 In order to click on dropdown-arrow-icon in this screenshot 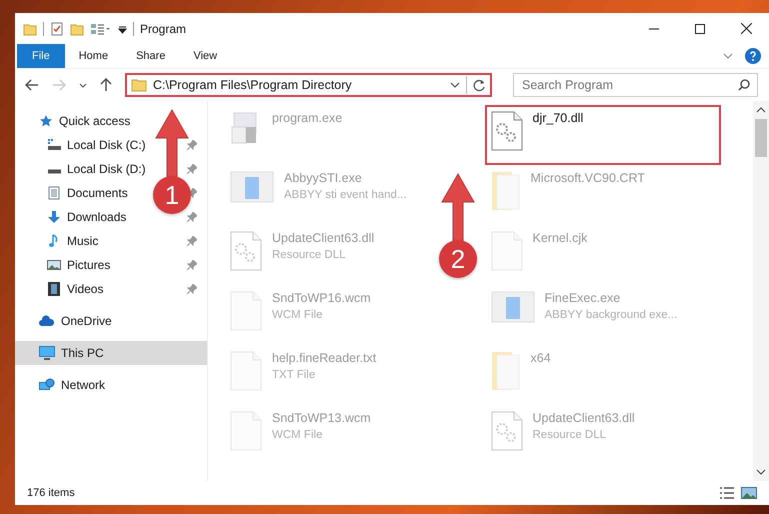, I will do `click(122, 29)`.